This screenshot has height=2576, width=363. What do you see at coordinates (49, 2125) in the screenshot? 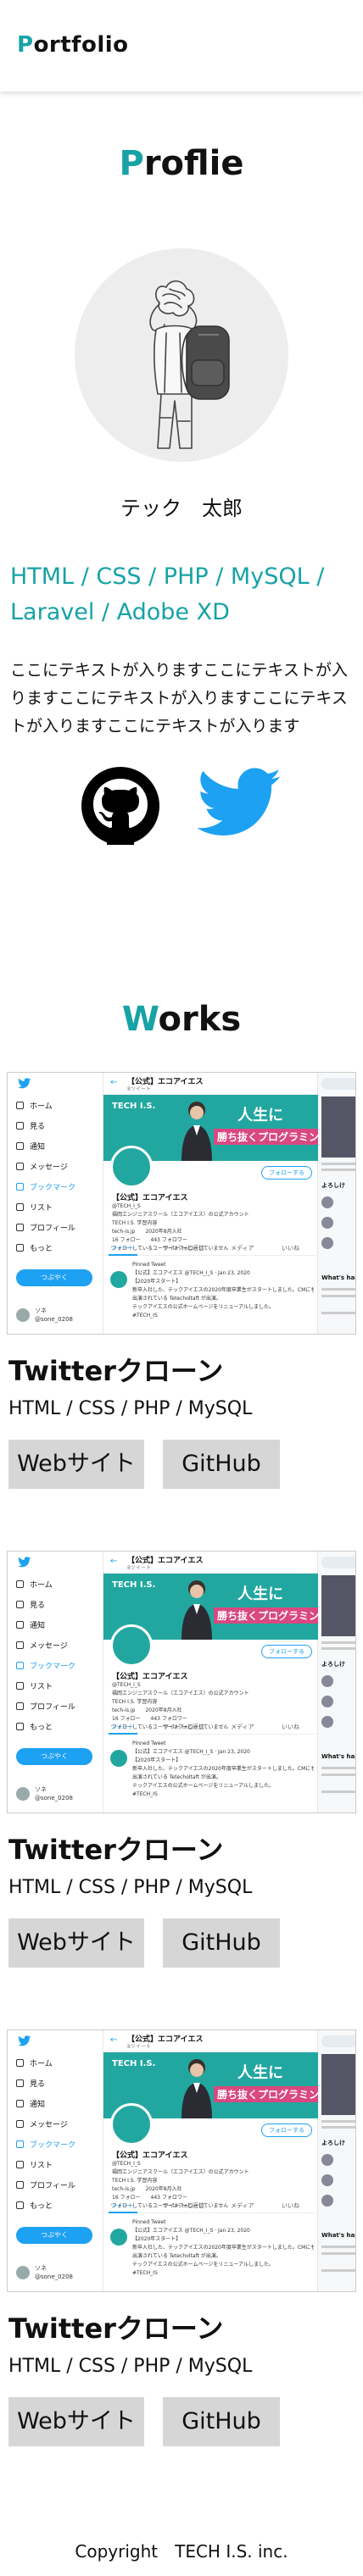
I see `mock-menu-label: メッセージ` at bounding box center [49, 2125].